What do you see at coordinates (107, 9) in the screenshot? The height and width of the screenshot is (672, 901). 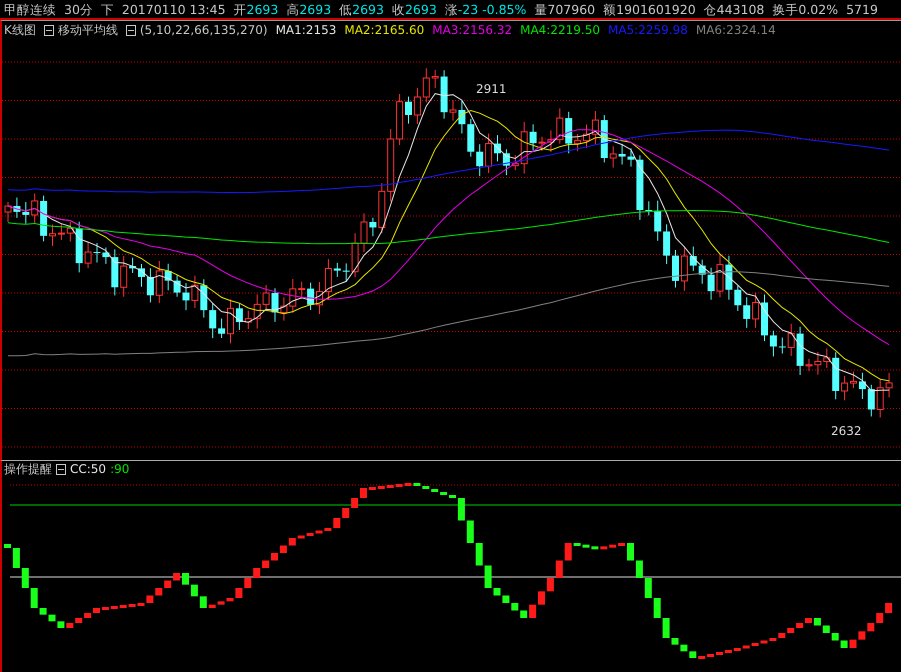 I see `direction-label: 下` at bounding box center [107, 9].